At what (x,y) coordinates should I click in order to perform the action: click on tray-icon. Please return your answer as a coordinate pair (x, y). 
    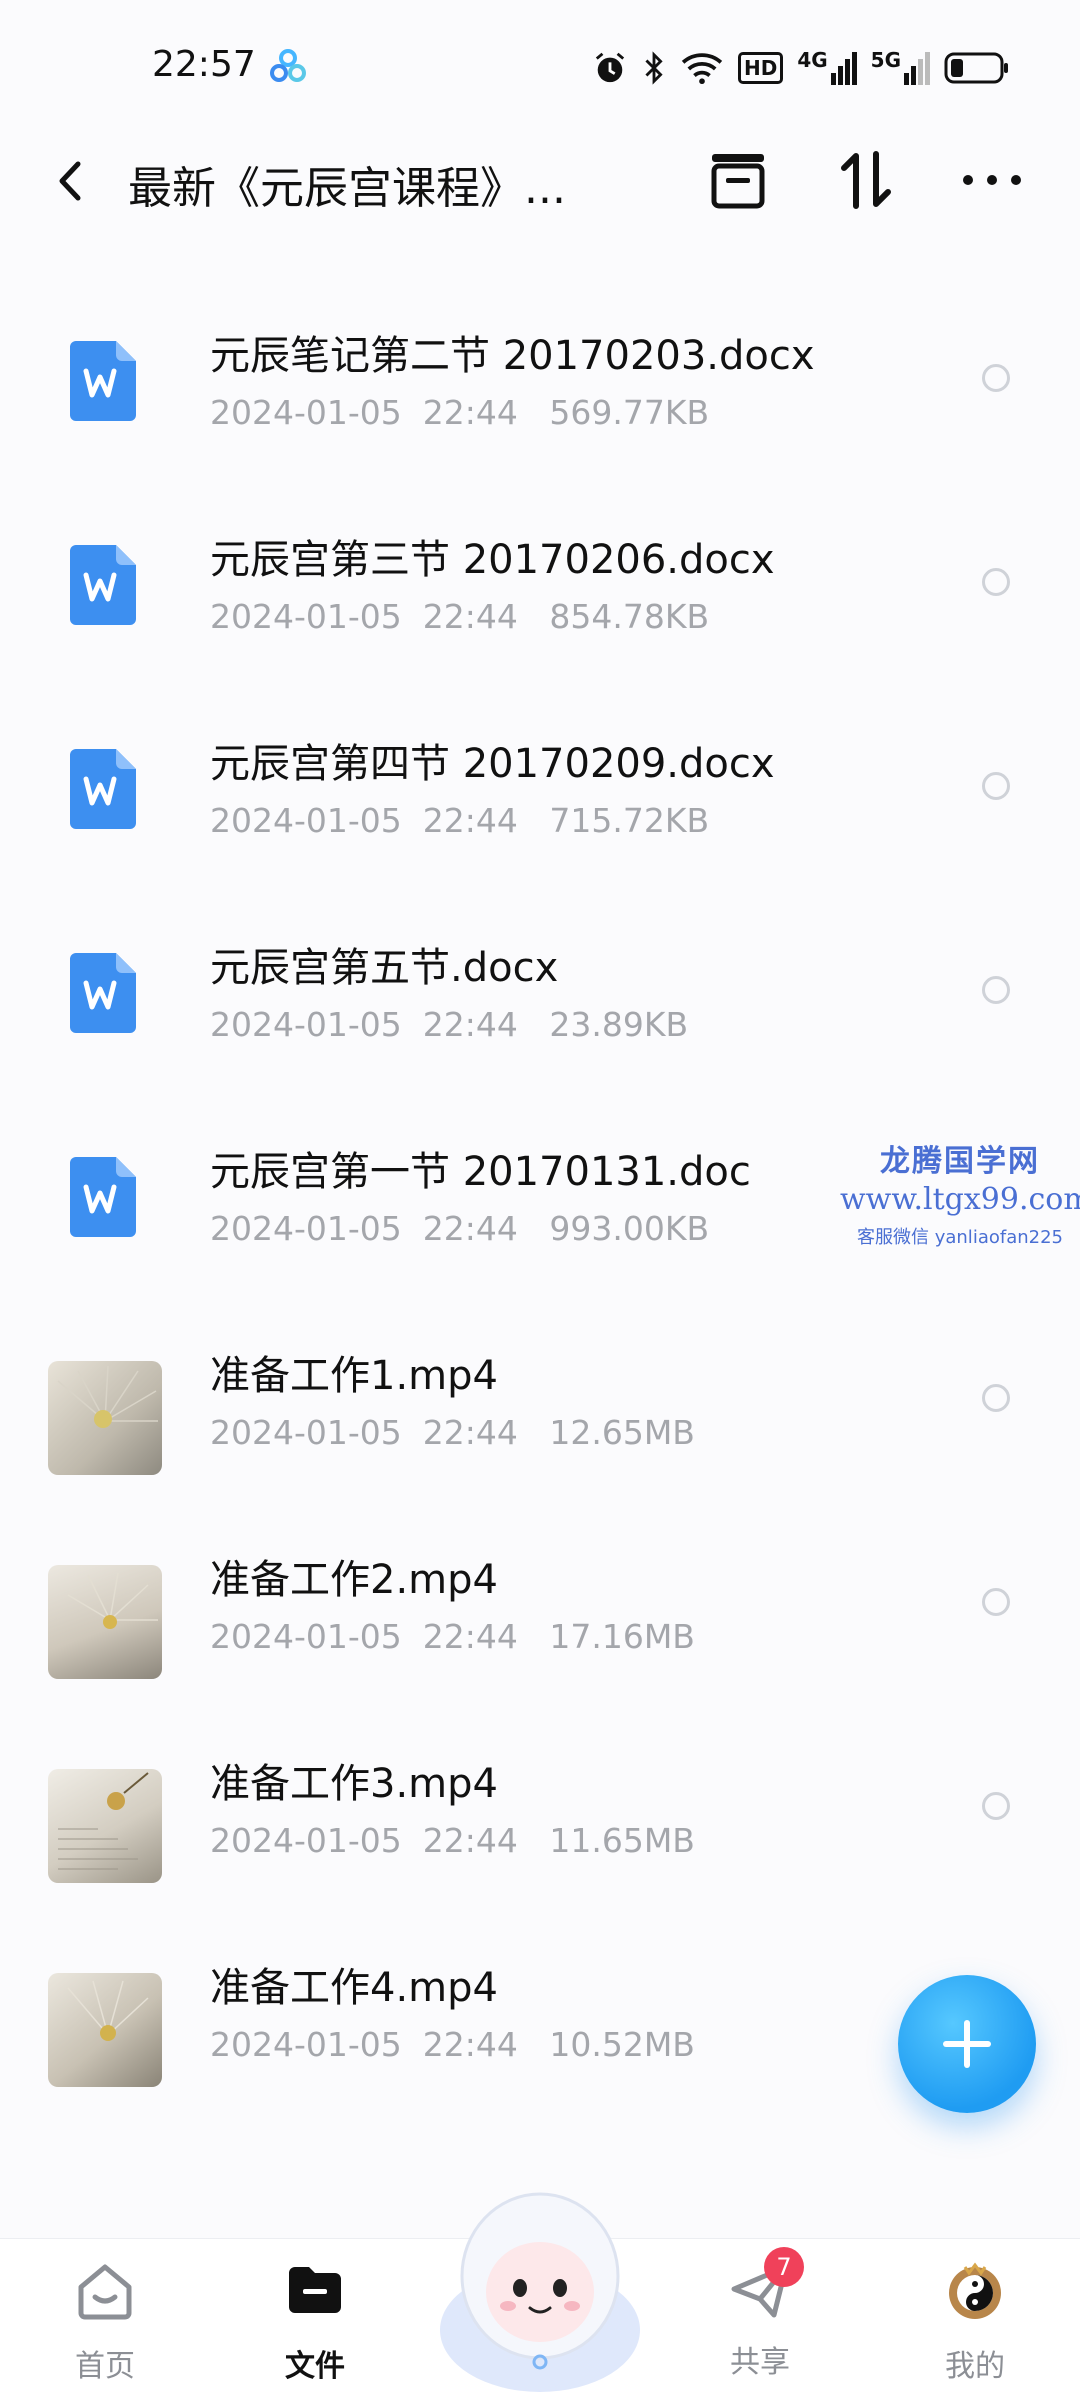
    Looking at the image, I should click on (738, 180).